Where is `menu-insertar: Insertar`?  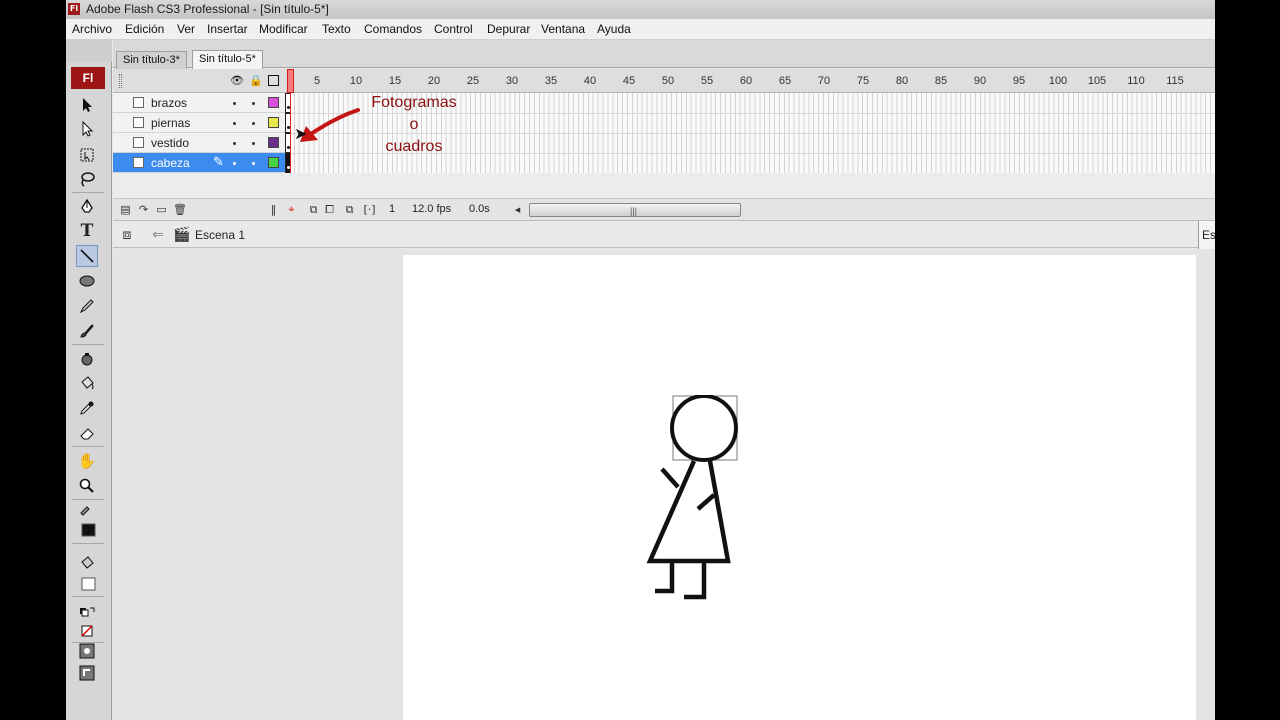 menu-insertar: Insertar is located at coordinates (227, 29).